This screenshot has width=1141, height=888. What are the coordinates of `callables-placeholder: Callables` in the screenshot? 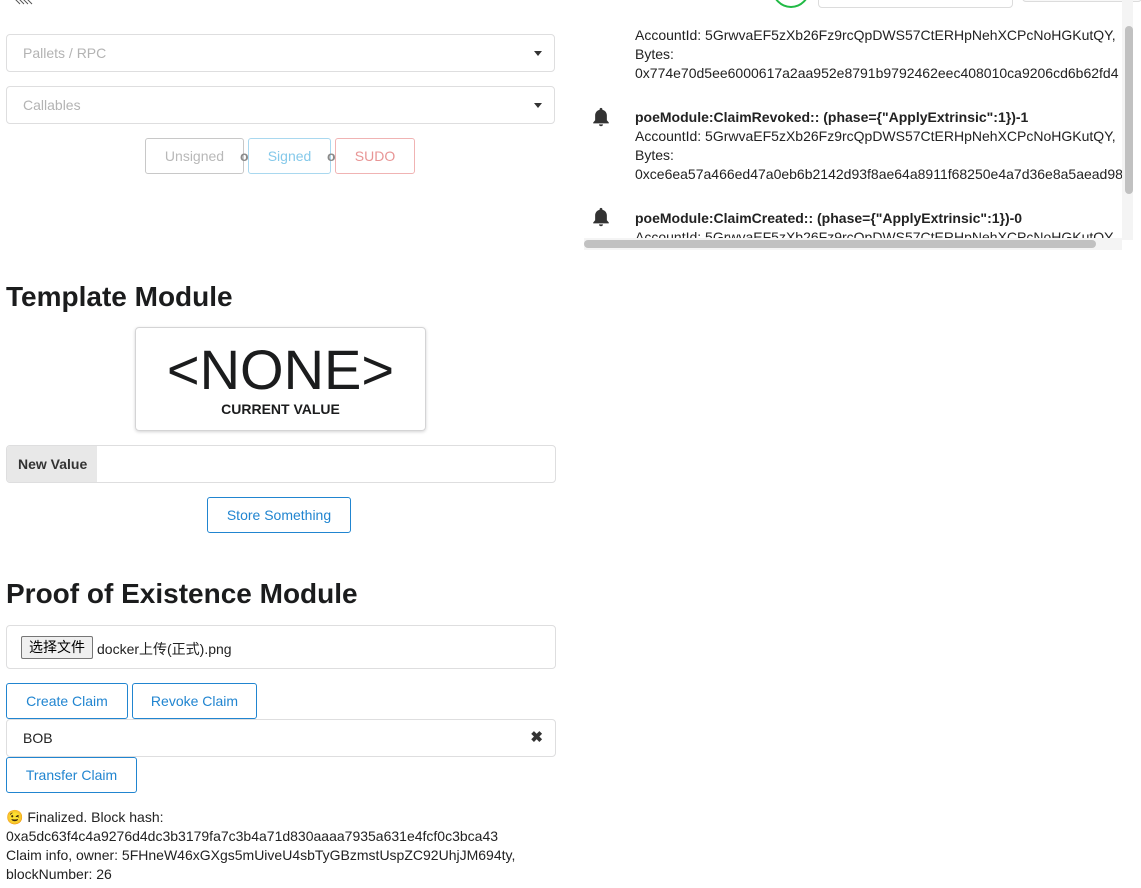 It's located at (52, 105).